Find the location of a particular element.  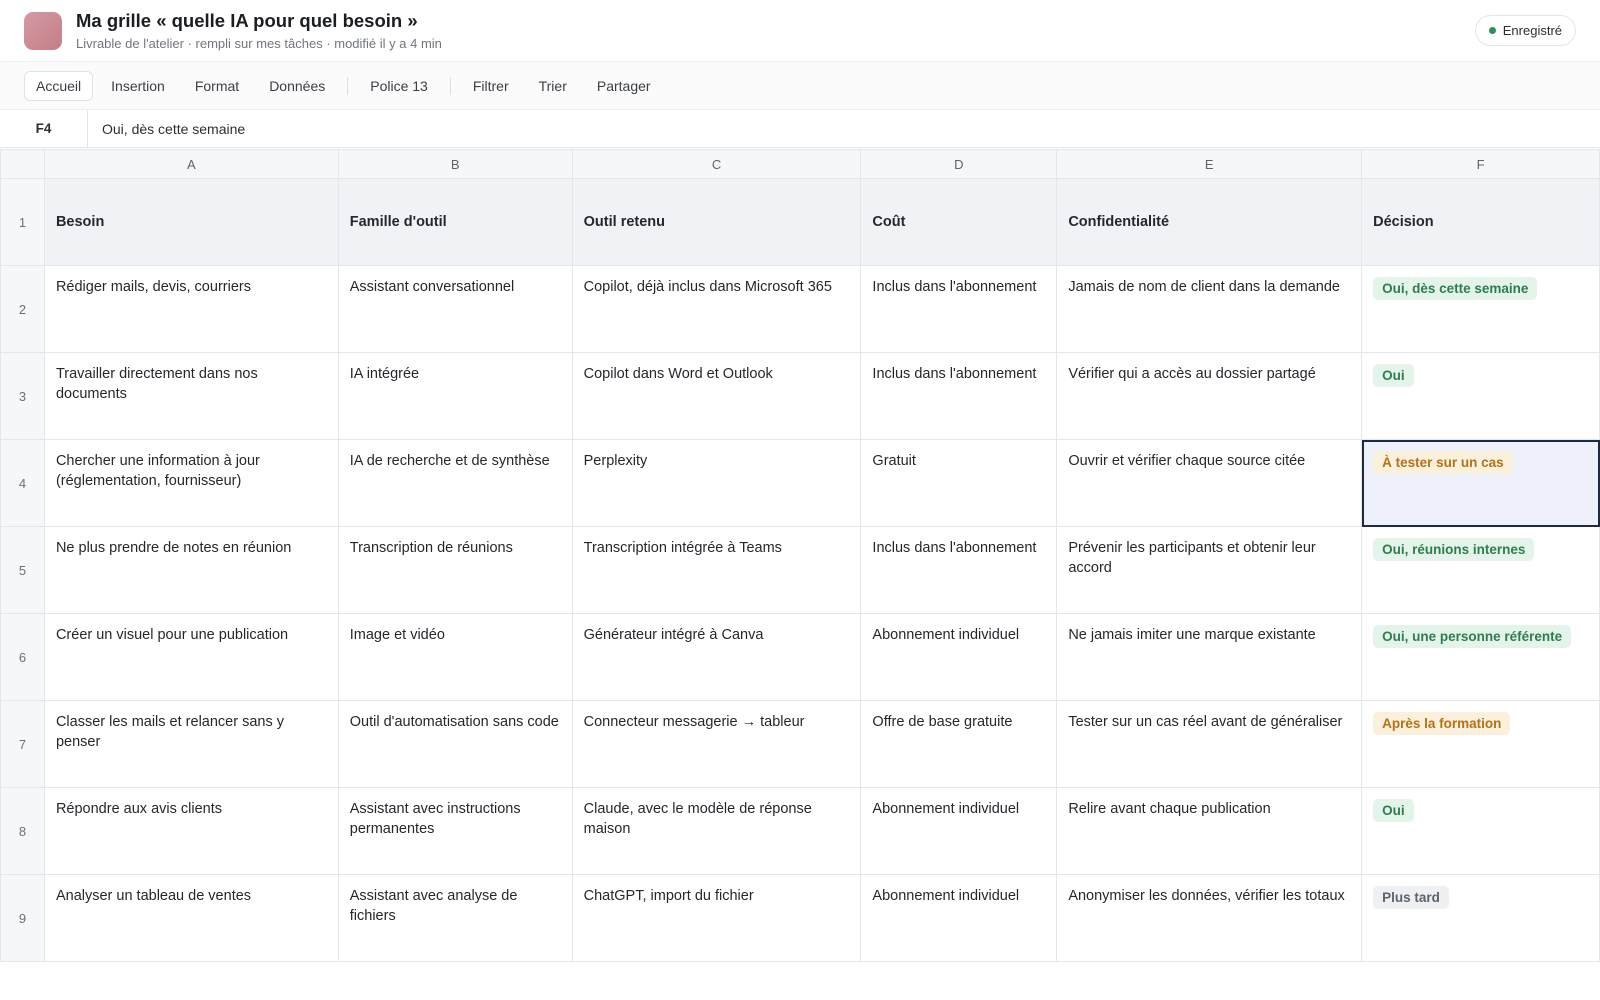

cell-outil: Claude, avec le modèle de réponse maison is located at coordinates (716, 831).